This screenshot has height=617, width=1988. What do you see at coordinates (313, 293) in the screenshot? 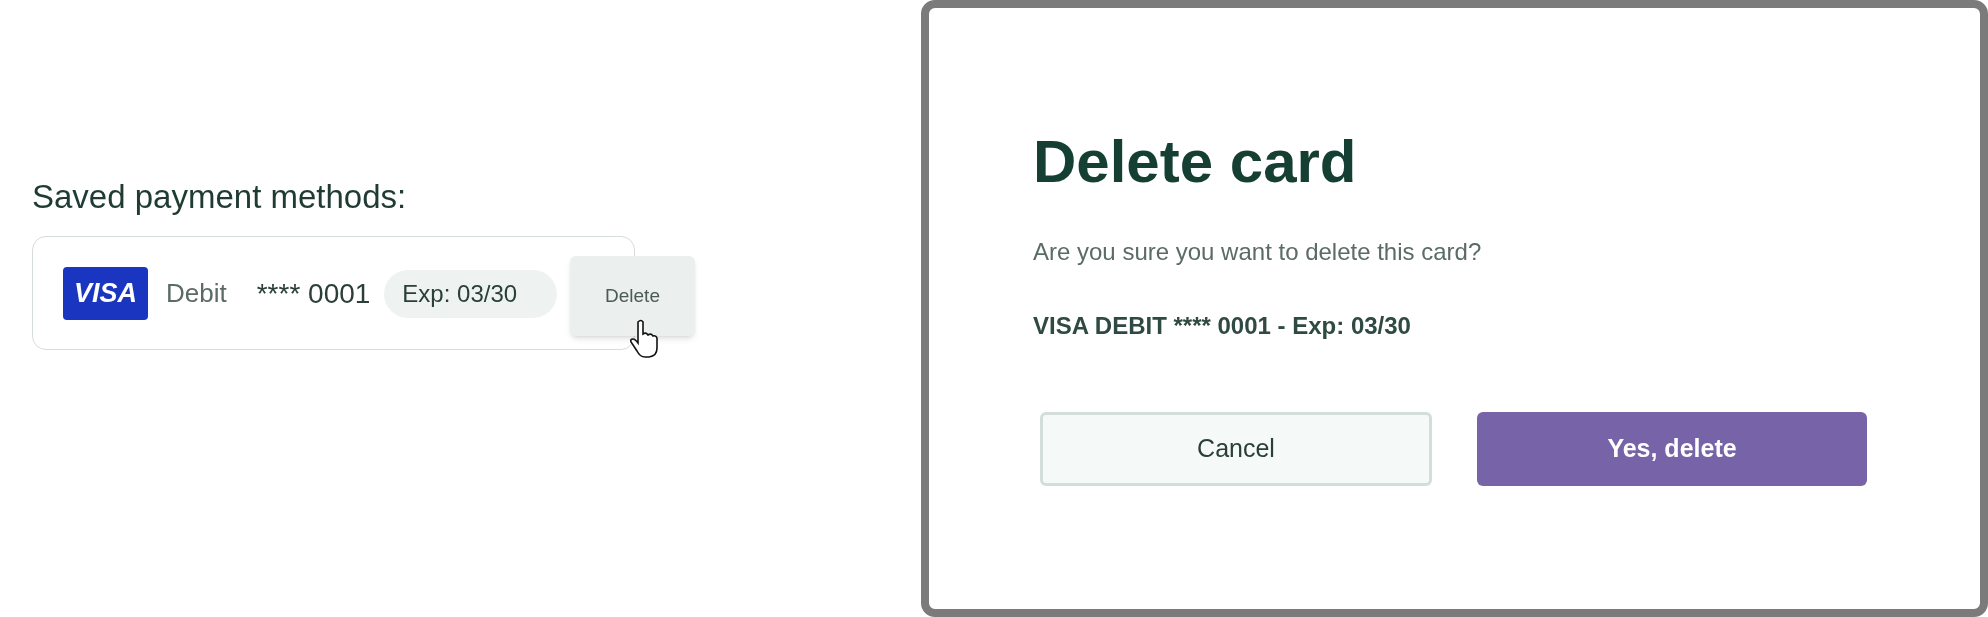
I see `card-number: **** 0001` at bounding box center [313, 293].